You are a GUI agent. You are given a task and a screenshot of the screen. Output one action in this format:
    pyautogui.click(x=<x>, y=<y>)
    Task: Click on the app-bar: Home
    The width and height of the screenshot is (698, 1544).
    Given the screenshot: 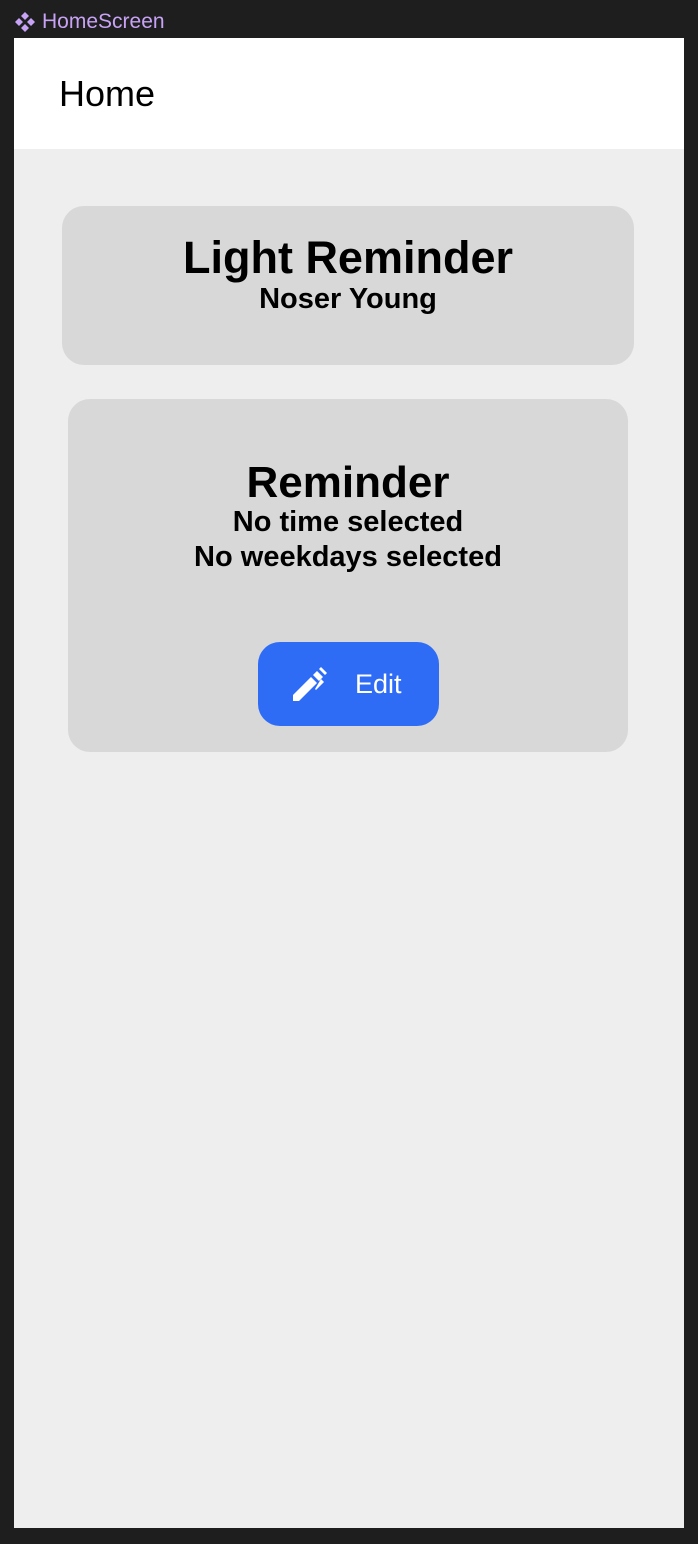 What is the action you would take?
    pyautogui.click(x=349, y=93)
    